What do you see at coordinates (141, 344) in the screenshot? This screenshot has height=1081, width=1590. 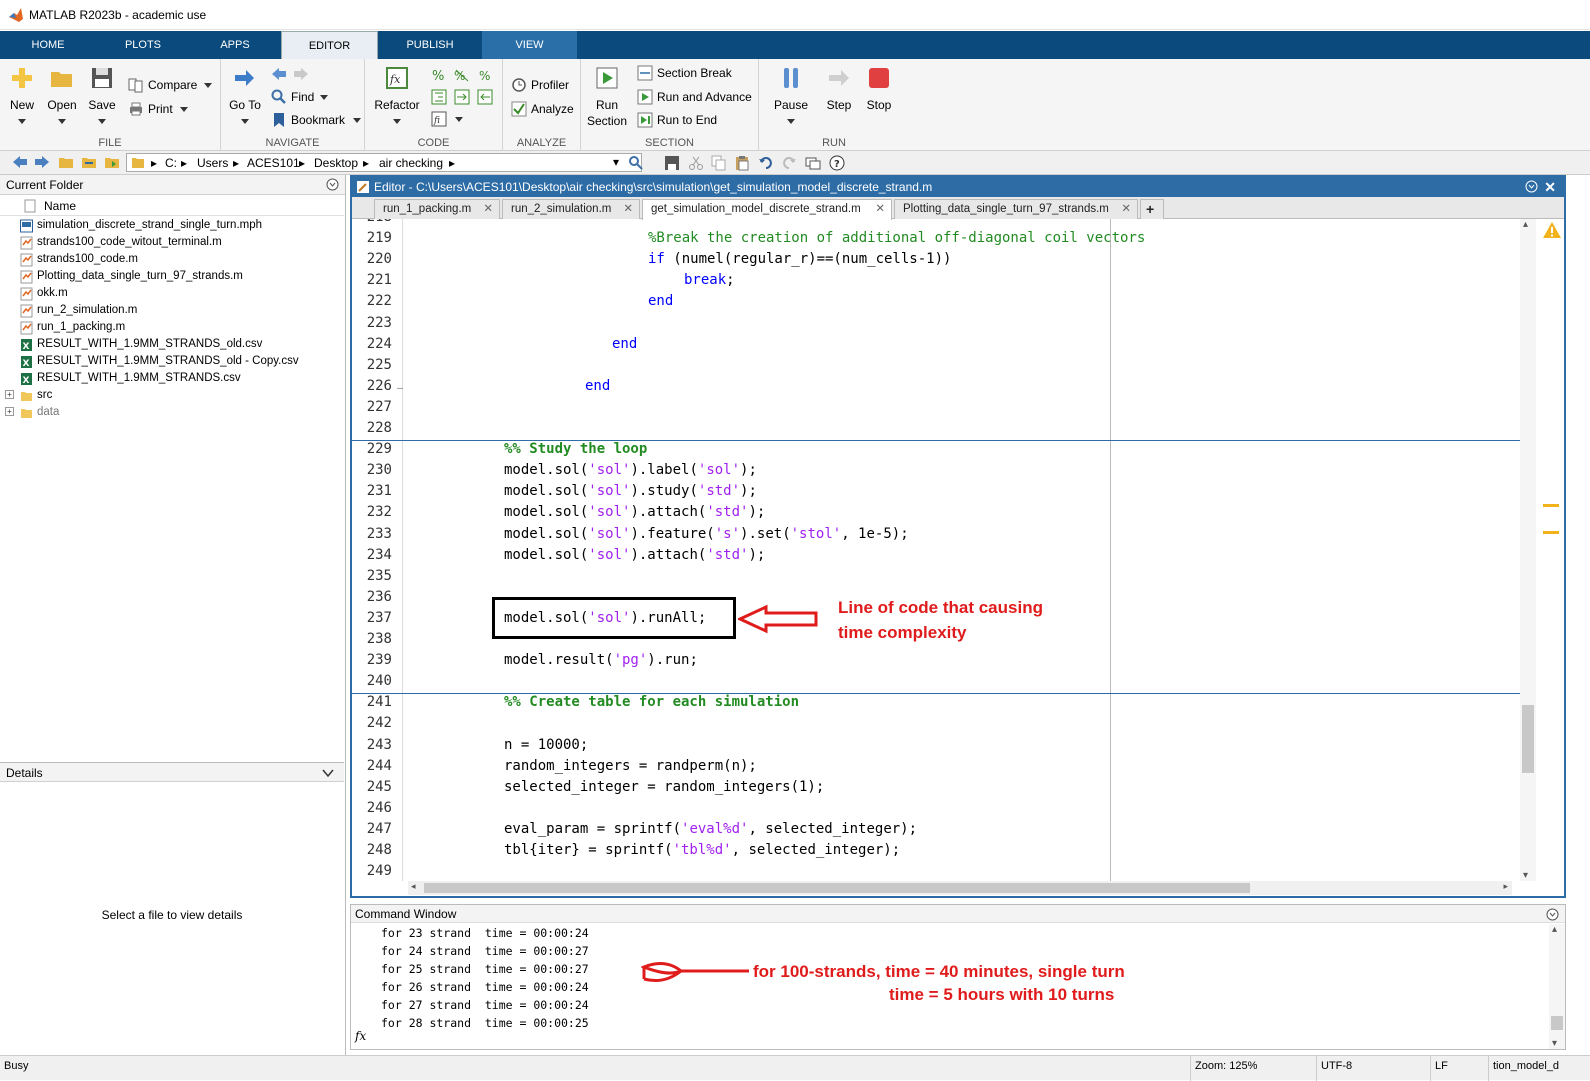 I see `file-item: X RESULT_WITH_1.9MM_STRANDS_old.csv` at bounding box center [141, 344].